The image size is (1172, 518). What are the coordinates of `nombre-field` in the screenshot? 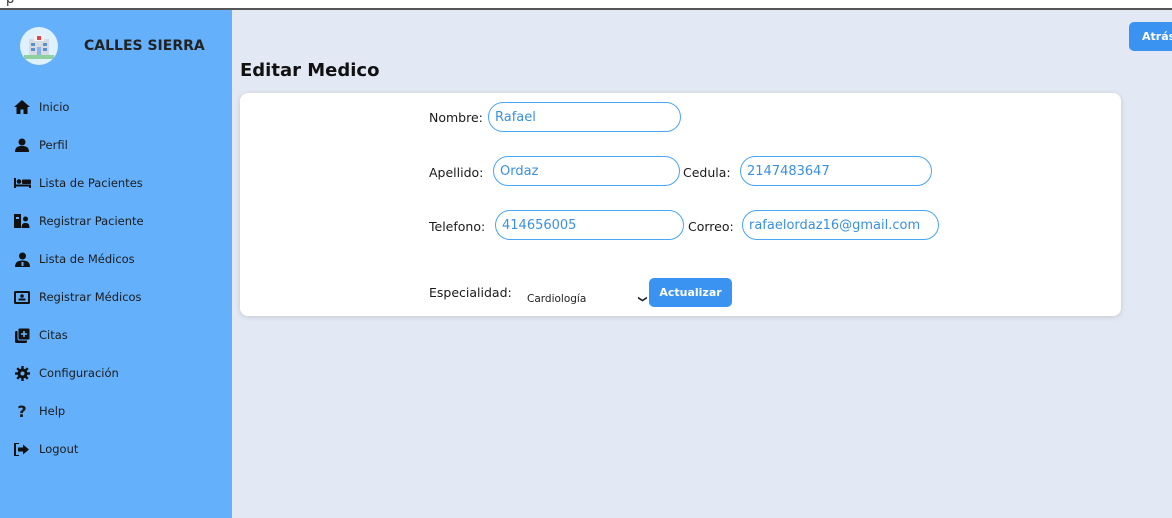 It's located at (584, 117).